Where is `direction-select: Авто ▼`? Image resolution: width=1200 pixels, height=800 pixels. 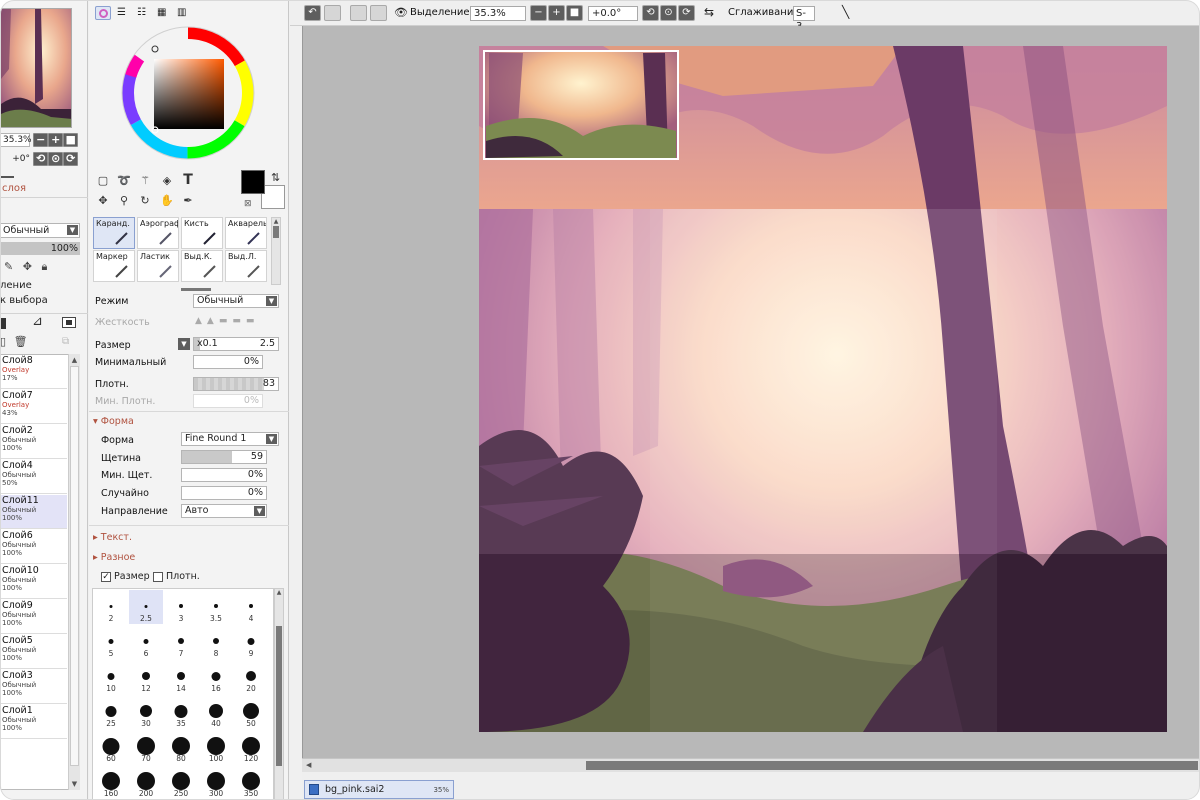
direction-select: Авто ▼ is located at coordinates (224, 511).